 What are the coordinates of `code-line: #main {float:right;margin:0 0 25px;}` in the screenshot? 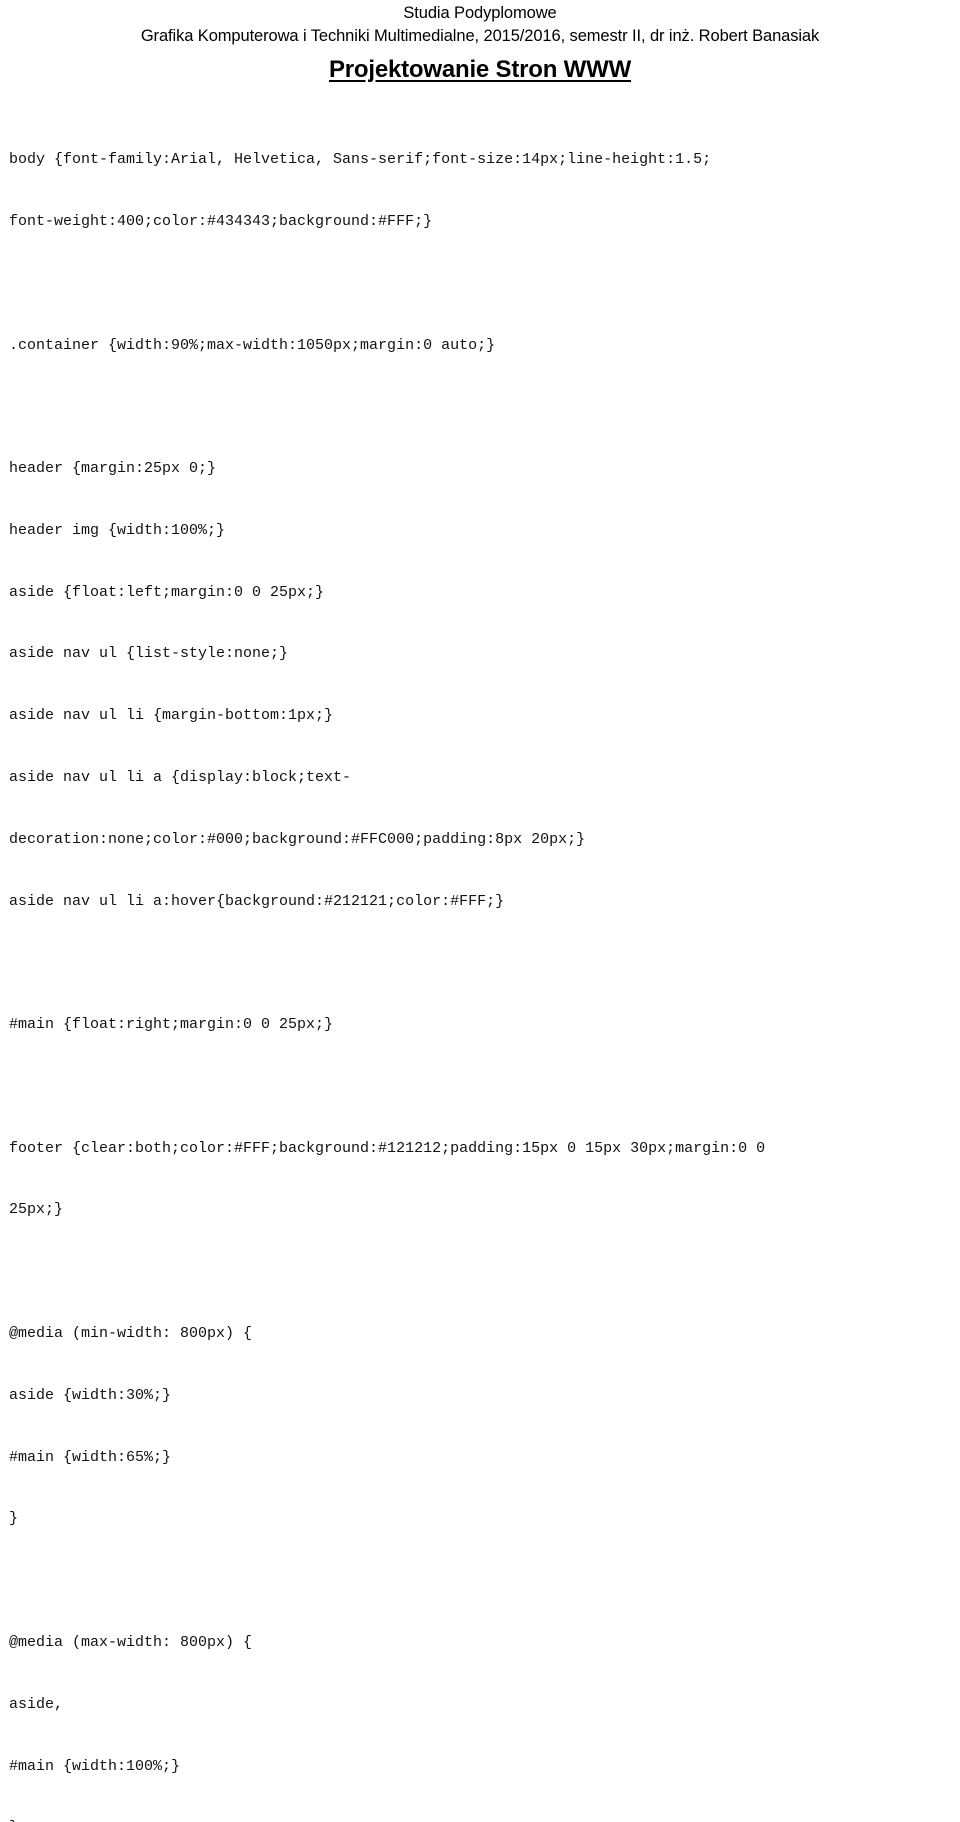 It's located at (171, 1025).